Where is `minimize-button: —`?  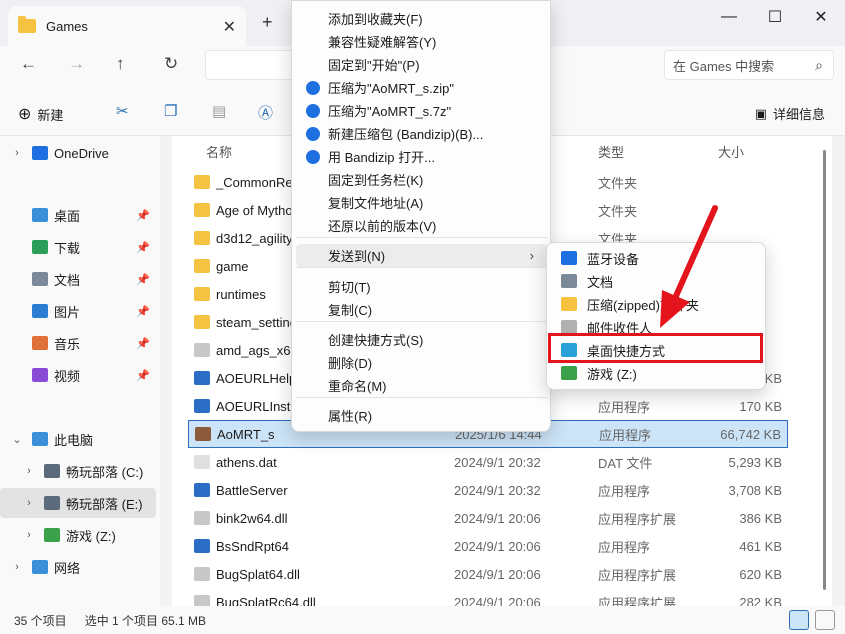
minimize-button: — is located at coordinates (729, 17).